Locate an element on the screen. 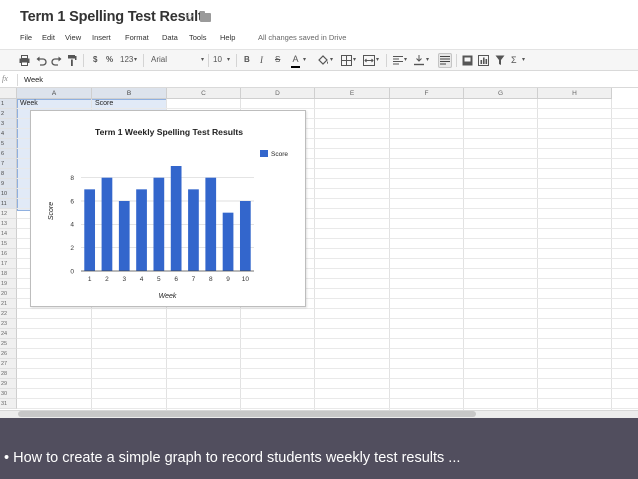 This screenshot has width=638, height=479. row-header: 30 is located at coordinates (8, 394).